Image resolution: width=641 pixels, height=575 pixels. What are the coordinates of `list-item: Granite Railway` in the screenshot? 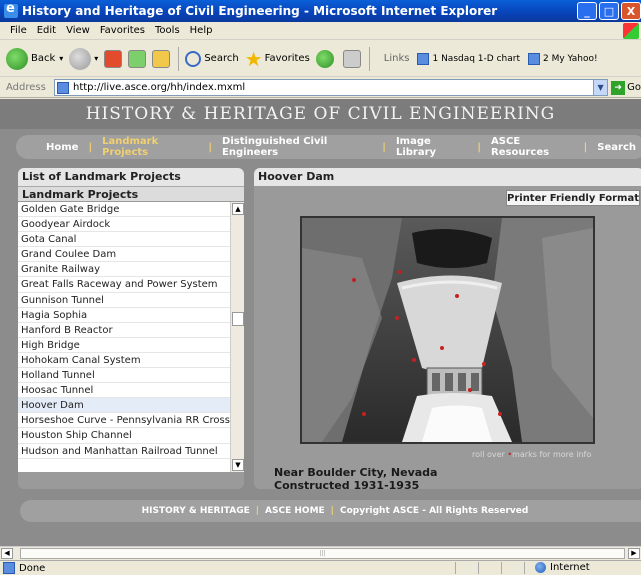 It's located at (124, 270).